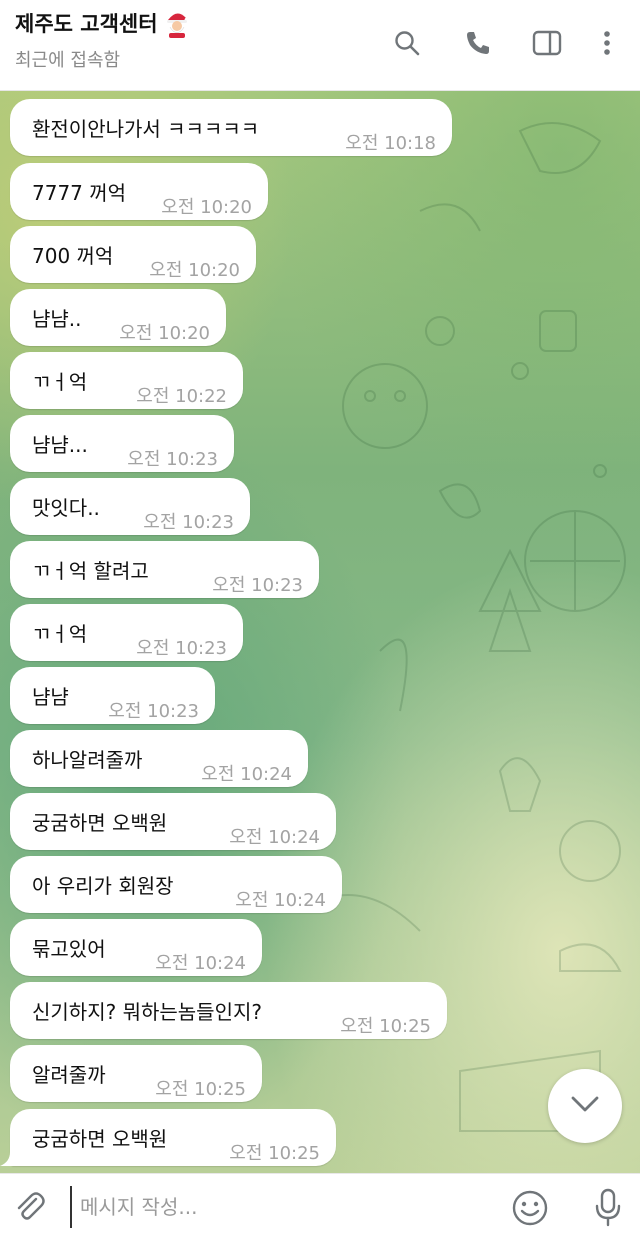  Describe the element at coordinates (122, 443) in the screenshot. I see `message-bubble: 냠냠... 오전 10:23` at that location.